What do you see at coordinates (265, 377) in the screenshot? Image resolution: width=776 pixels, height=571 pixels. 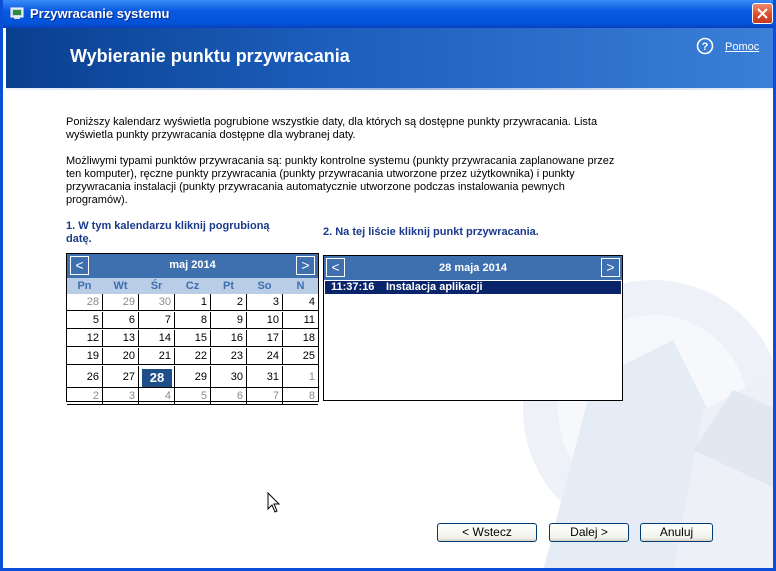 I see `calendar-day: 31` at bounding box center [265, 377].